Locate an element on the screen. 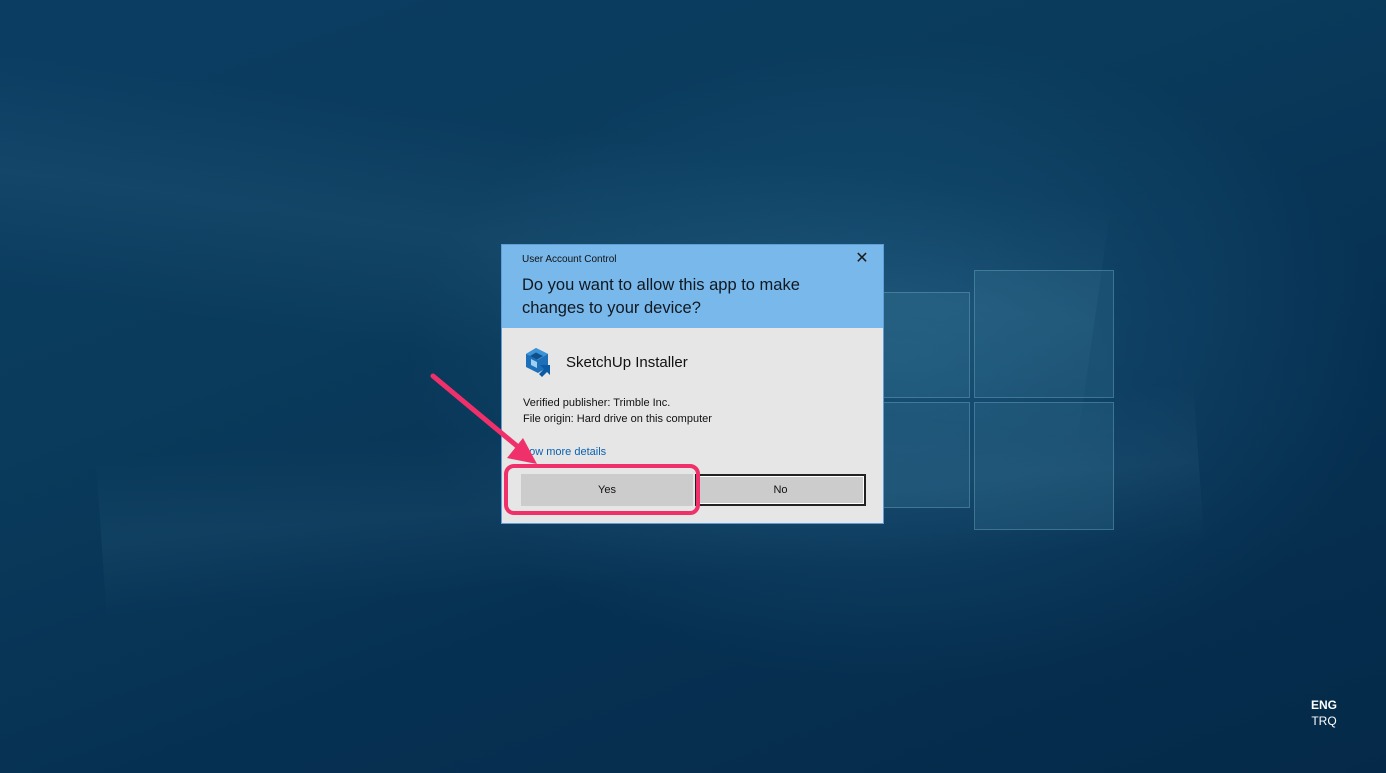 This screenshot has width=1386, height=773. language-indicator: ENG TRQ is located at coordinates (1324, 713).